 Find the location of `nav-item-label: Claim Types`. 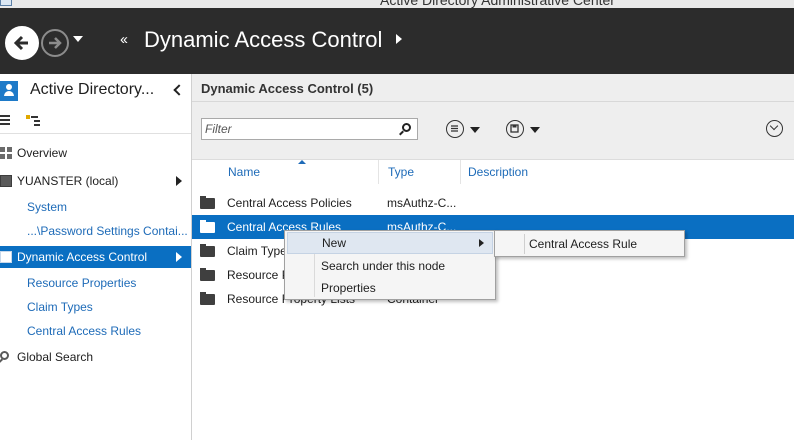

nav-item-label: Claim Types is located at coordinates (60, 307).